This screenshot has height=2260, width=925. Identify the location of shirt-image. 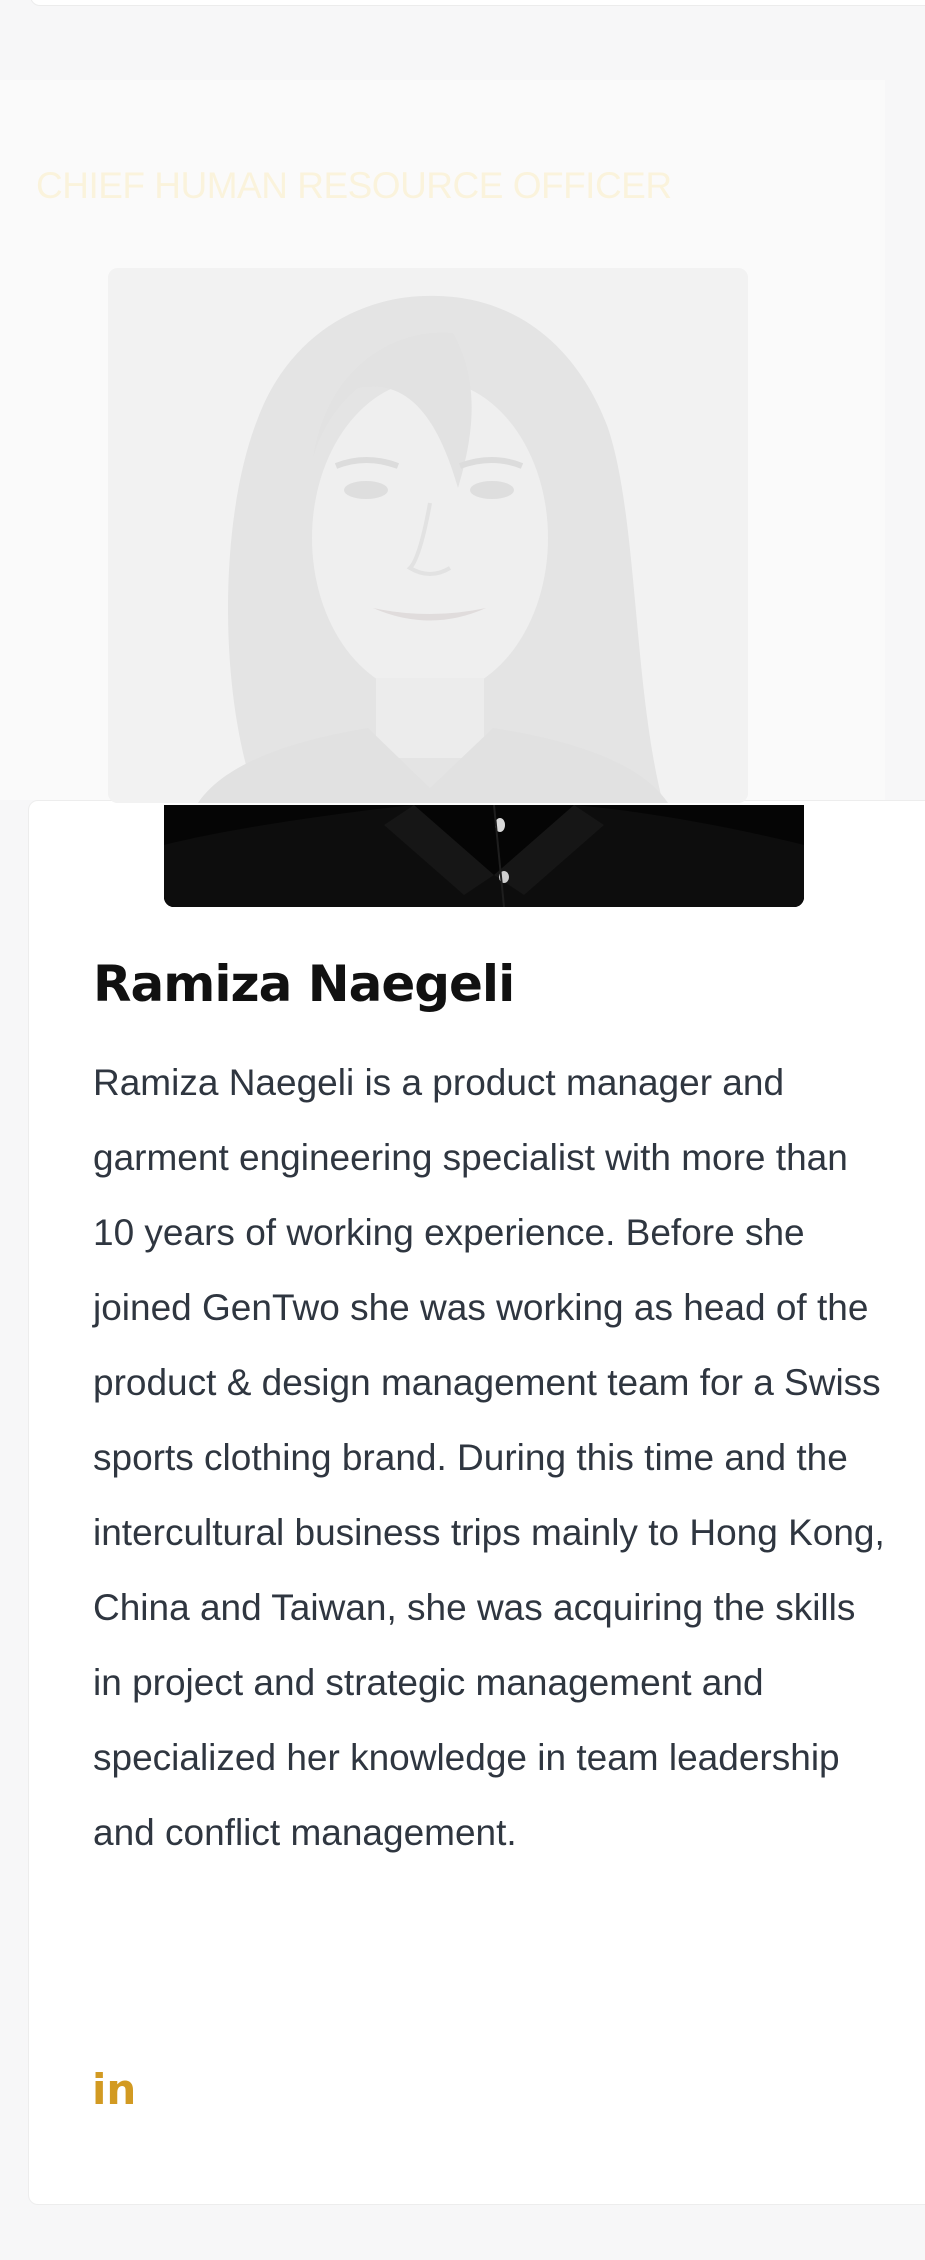
(484, 856).